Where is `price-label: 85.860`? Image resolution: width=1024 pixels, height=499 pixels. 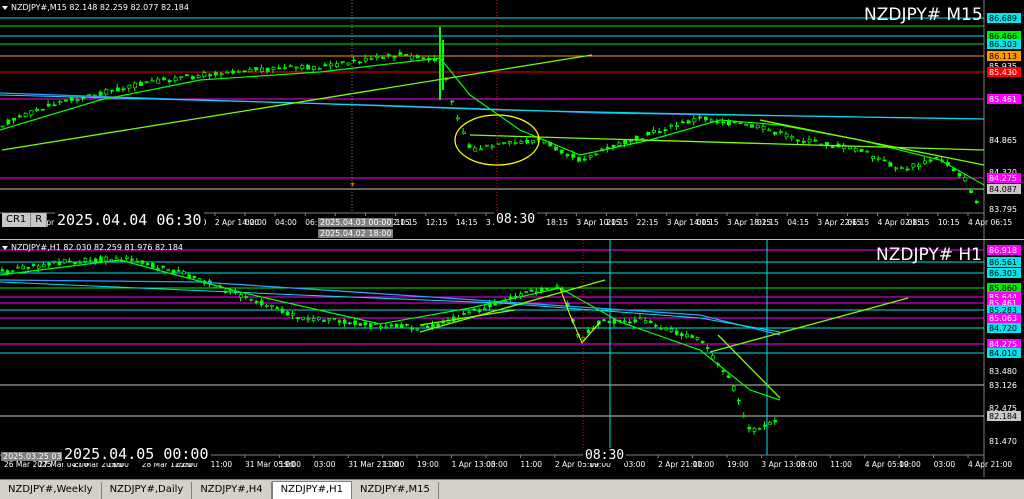 price-label: 85.860 is located at coordinates (1003, 288).